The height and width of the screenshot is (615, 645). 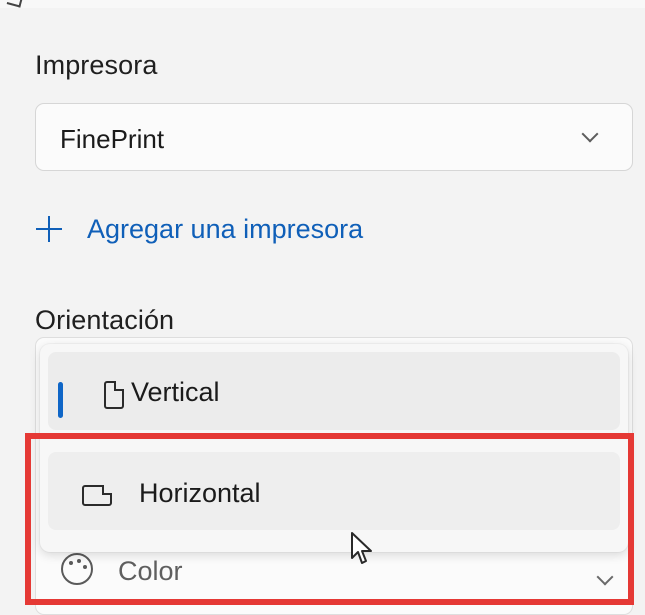 What do you see at coordinates (322, 4) in the screenshot?
I see `top-strip` at bounding box center [322, 4].